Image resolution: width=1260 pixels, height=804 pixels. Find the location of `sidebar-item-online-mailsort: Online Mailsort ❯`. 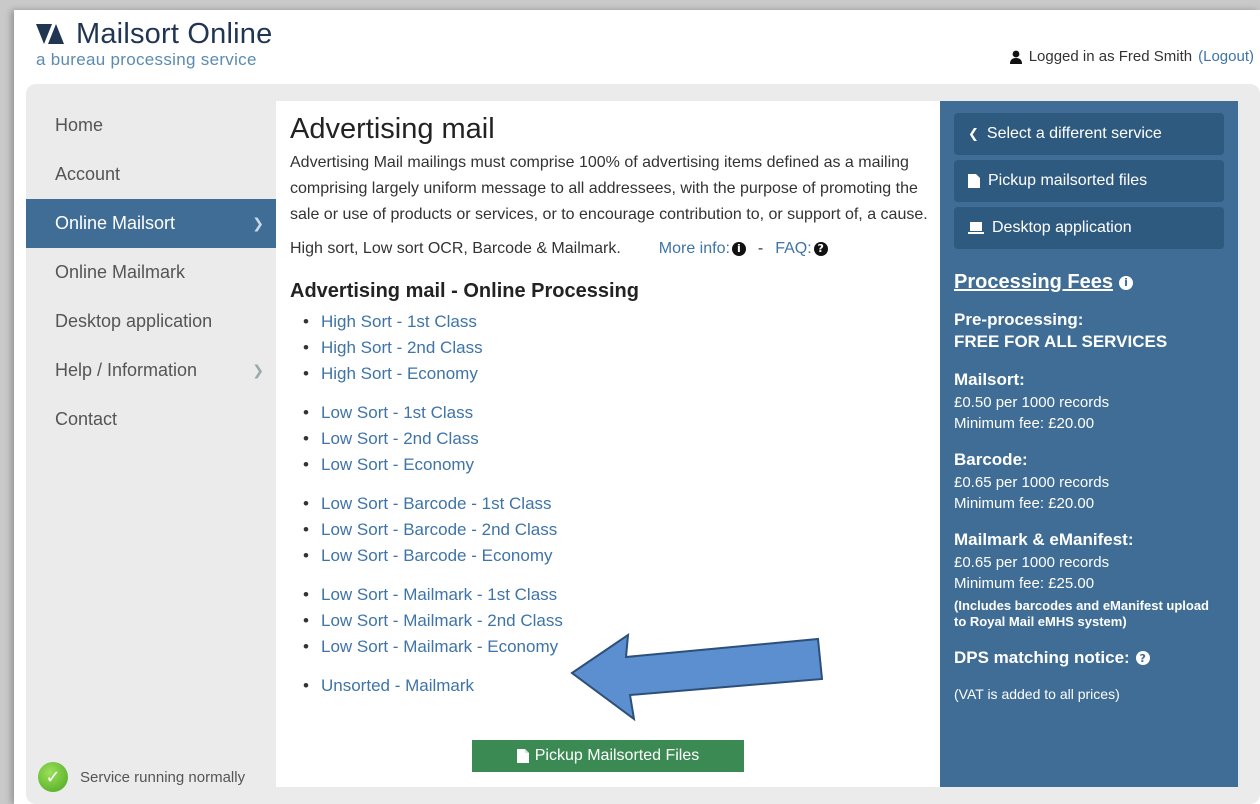

sidebar-item-online-mailsort: Online Mailsort ❯ is located at coordinates (151, 223).